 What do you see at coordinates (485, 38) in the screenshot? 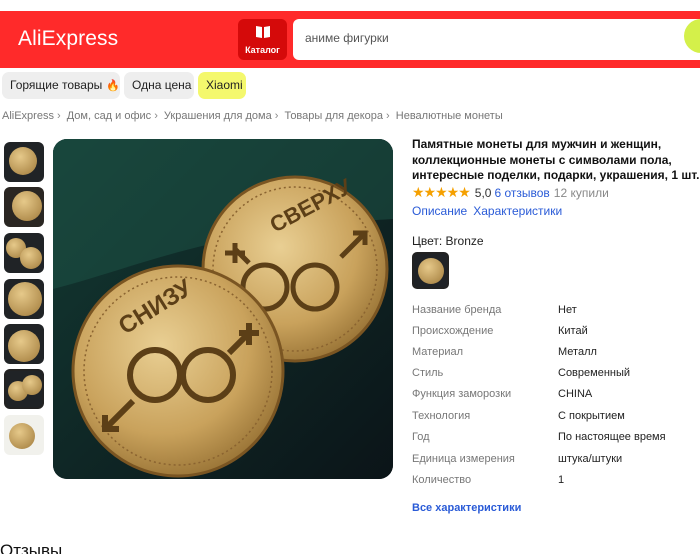
I see `search-input` at bounding box center [485, 38].